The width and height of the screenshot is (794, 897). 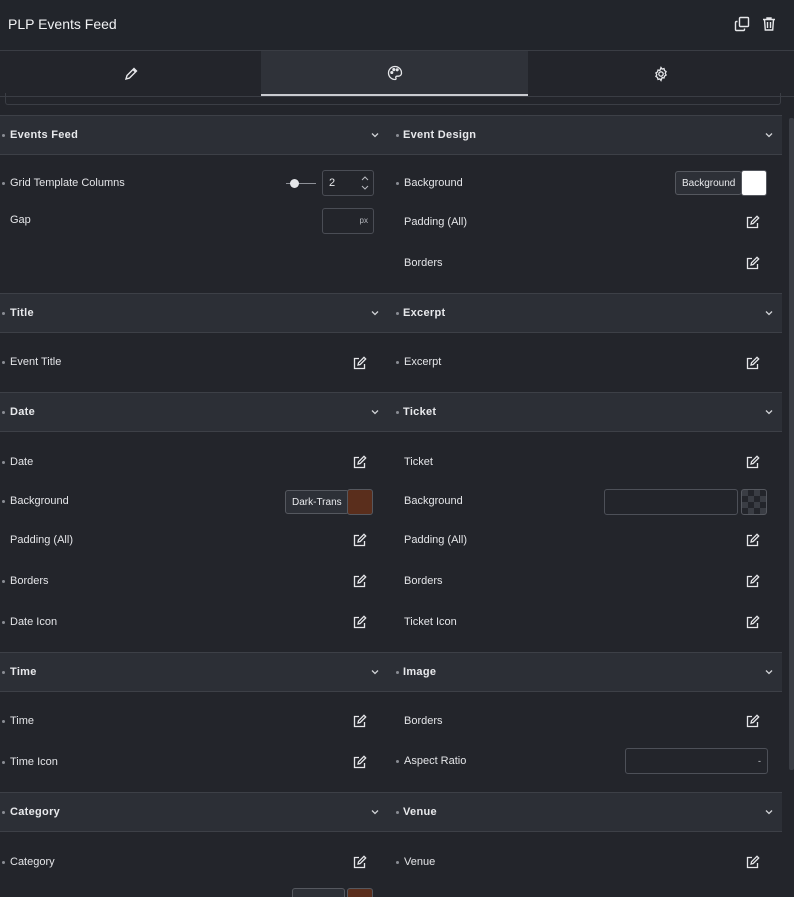 I want to click on unit-label: px, so click(x=364, y=220).